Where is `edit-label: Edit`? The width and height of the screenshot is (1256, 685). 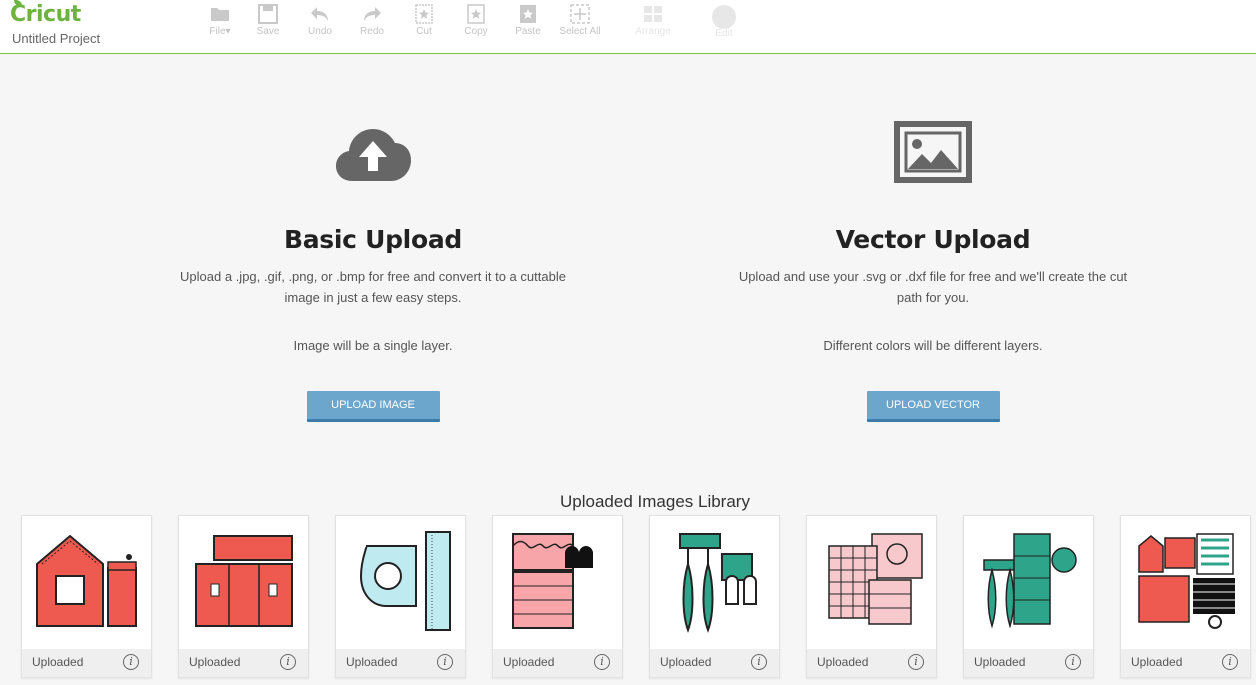
edit-label: Edit is located at coordinates (724, 33).